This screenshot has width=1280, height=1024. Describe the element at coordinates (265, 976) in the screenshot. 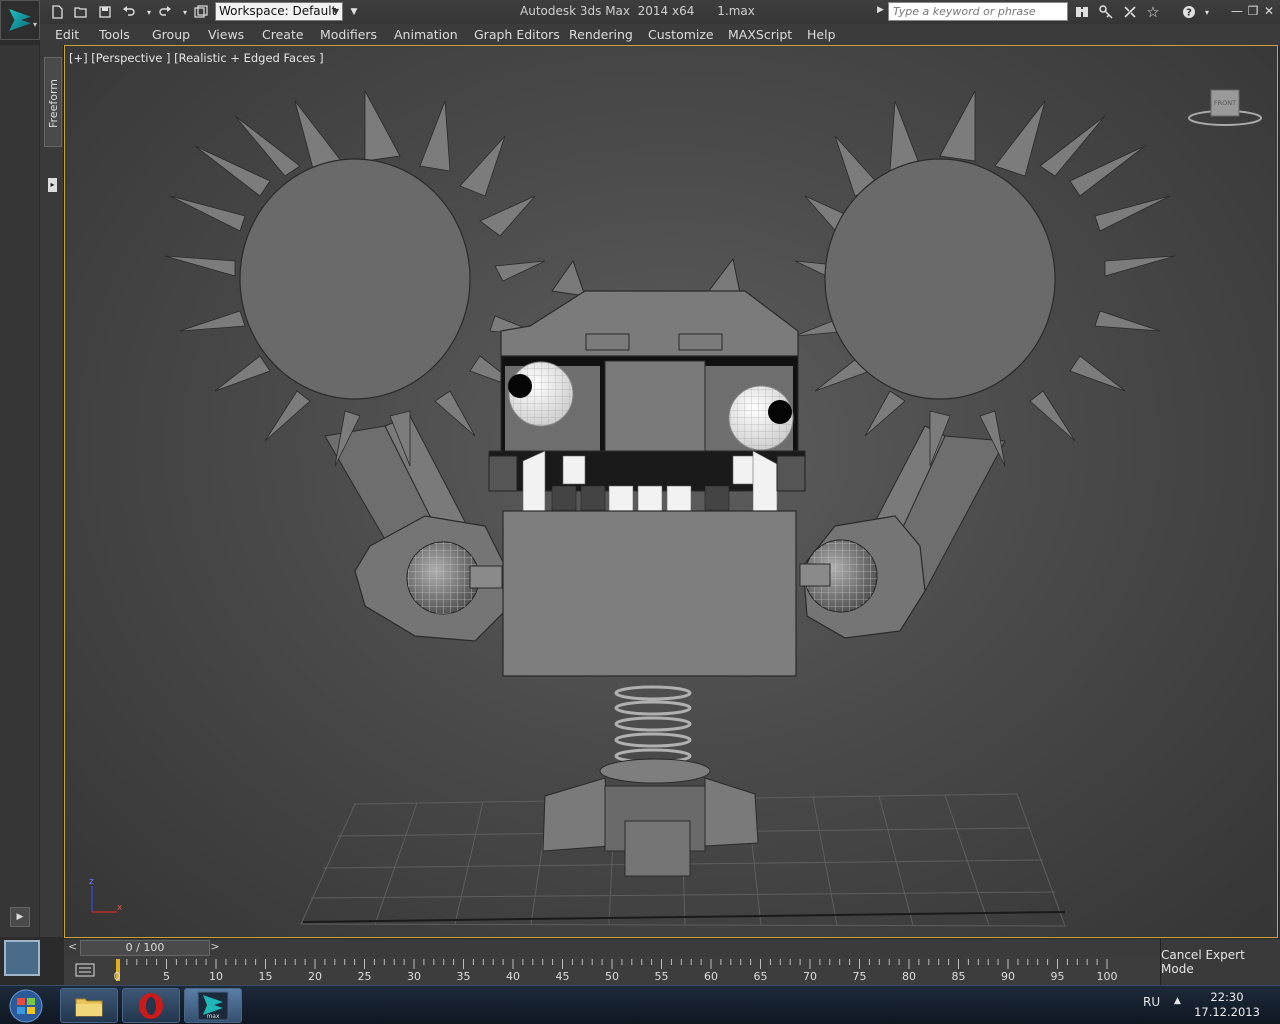

I see `frame-tick-label: 15` at that location.